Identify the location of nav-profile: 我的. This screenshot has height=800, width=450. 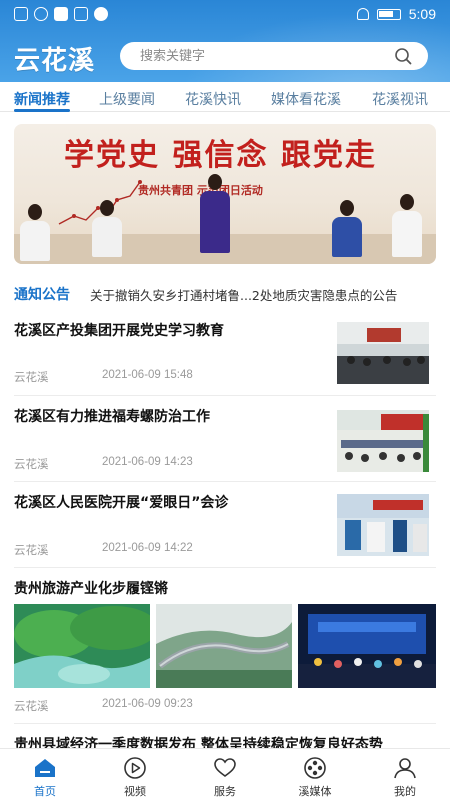
(405, 777).